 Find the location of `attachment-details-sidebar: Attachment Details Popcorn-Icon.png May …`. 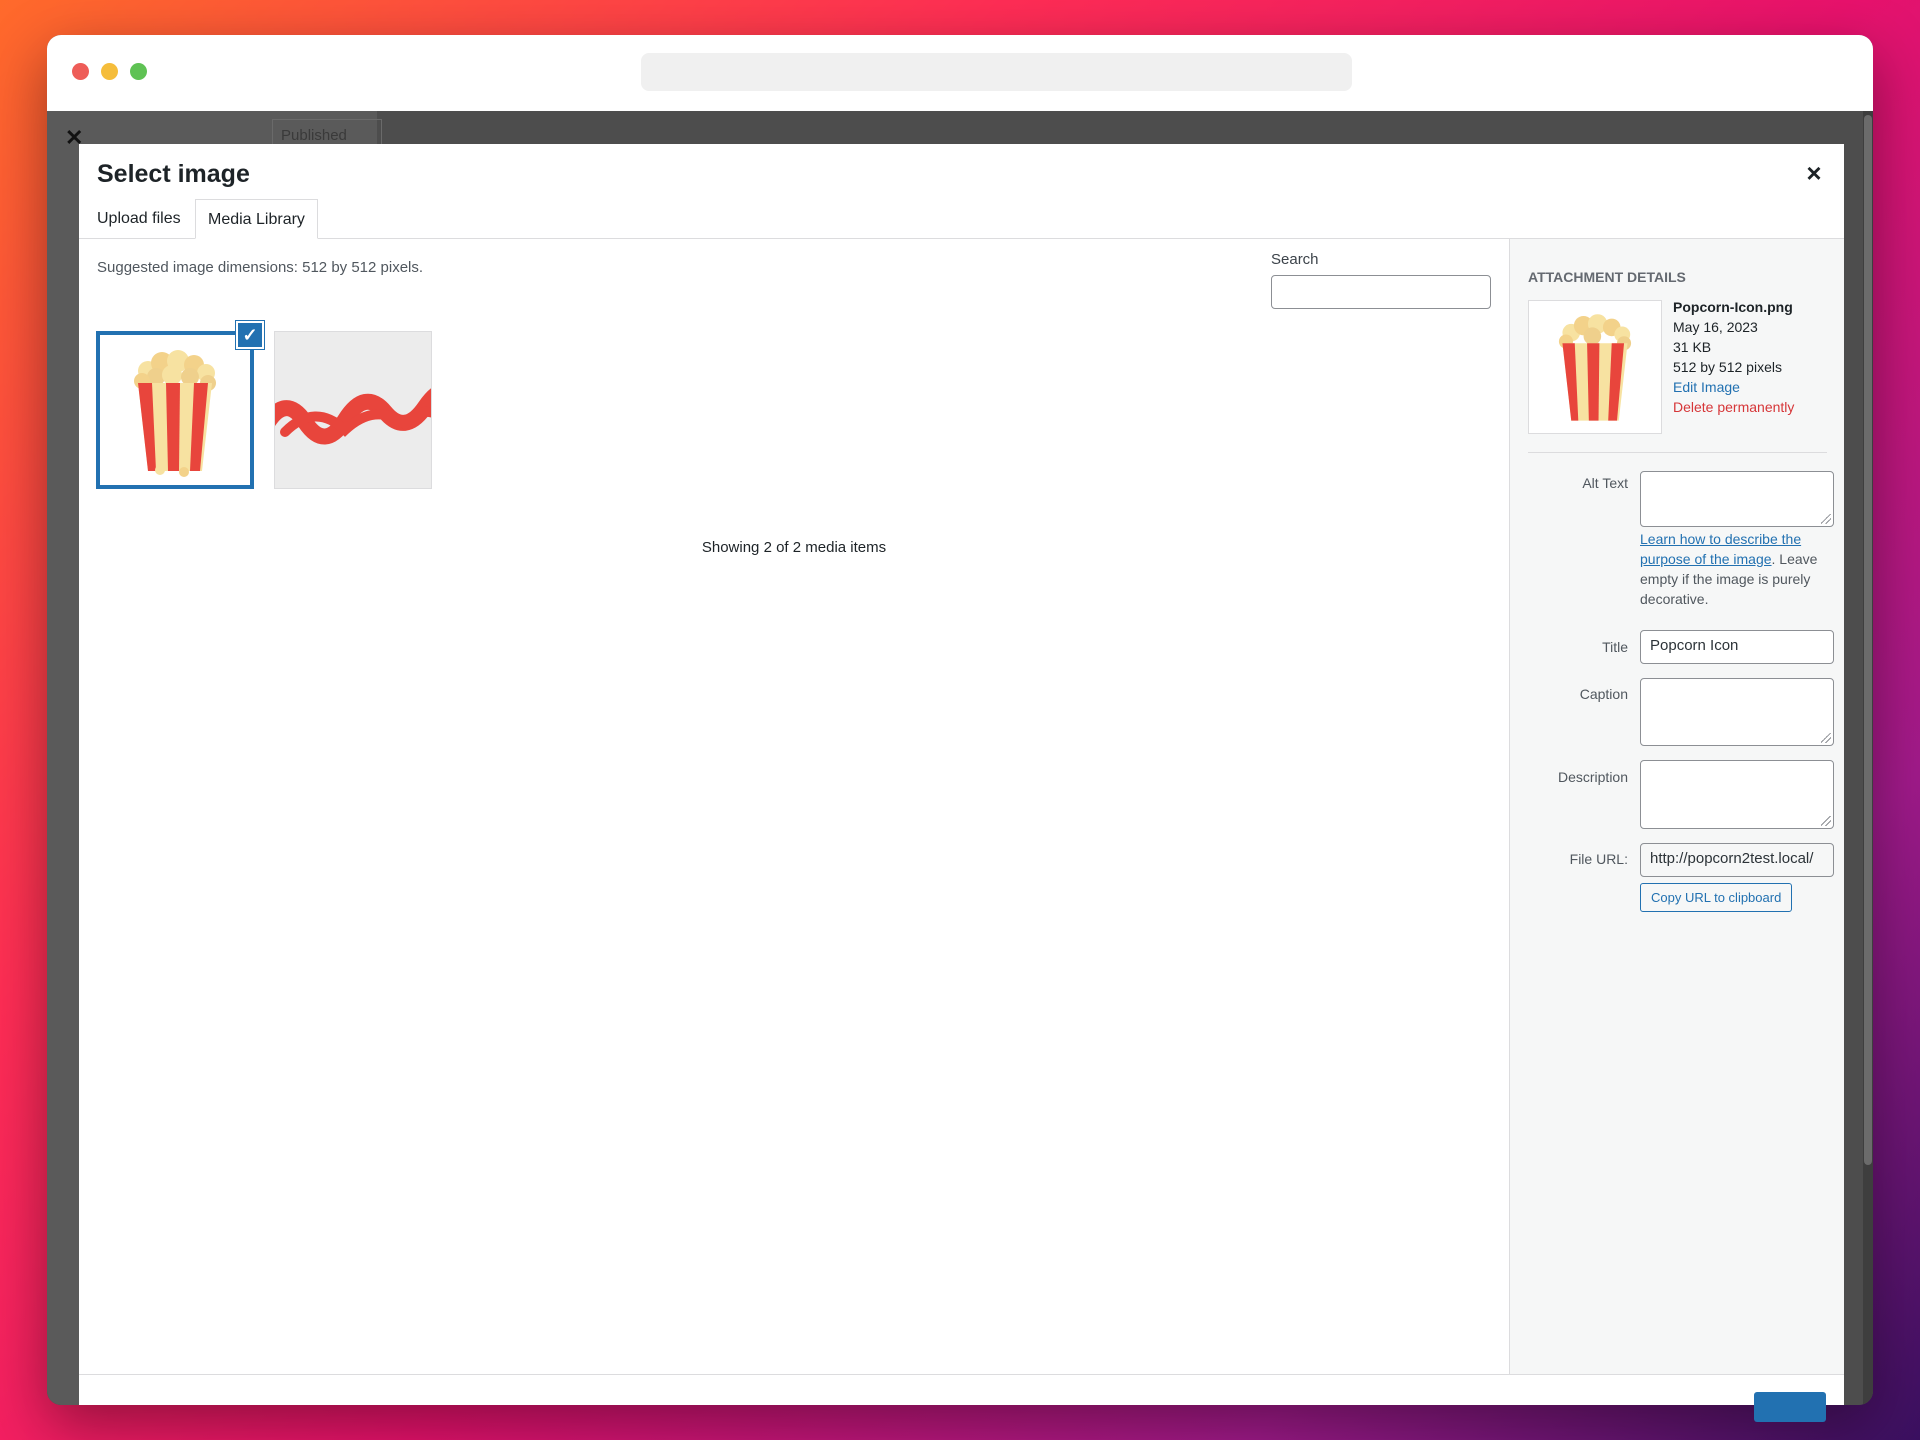

attachment-details-sidebar: Attachment Details Popcorn-Icon.png May … is located at coordinates (1676, 806).